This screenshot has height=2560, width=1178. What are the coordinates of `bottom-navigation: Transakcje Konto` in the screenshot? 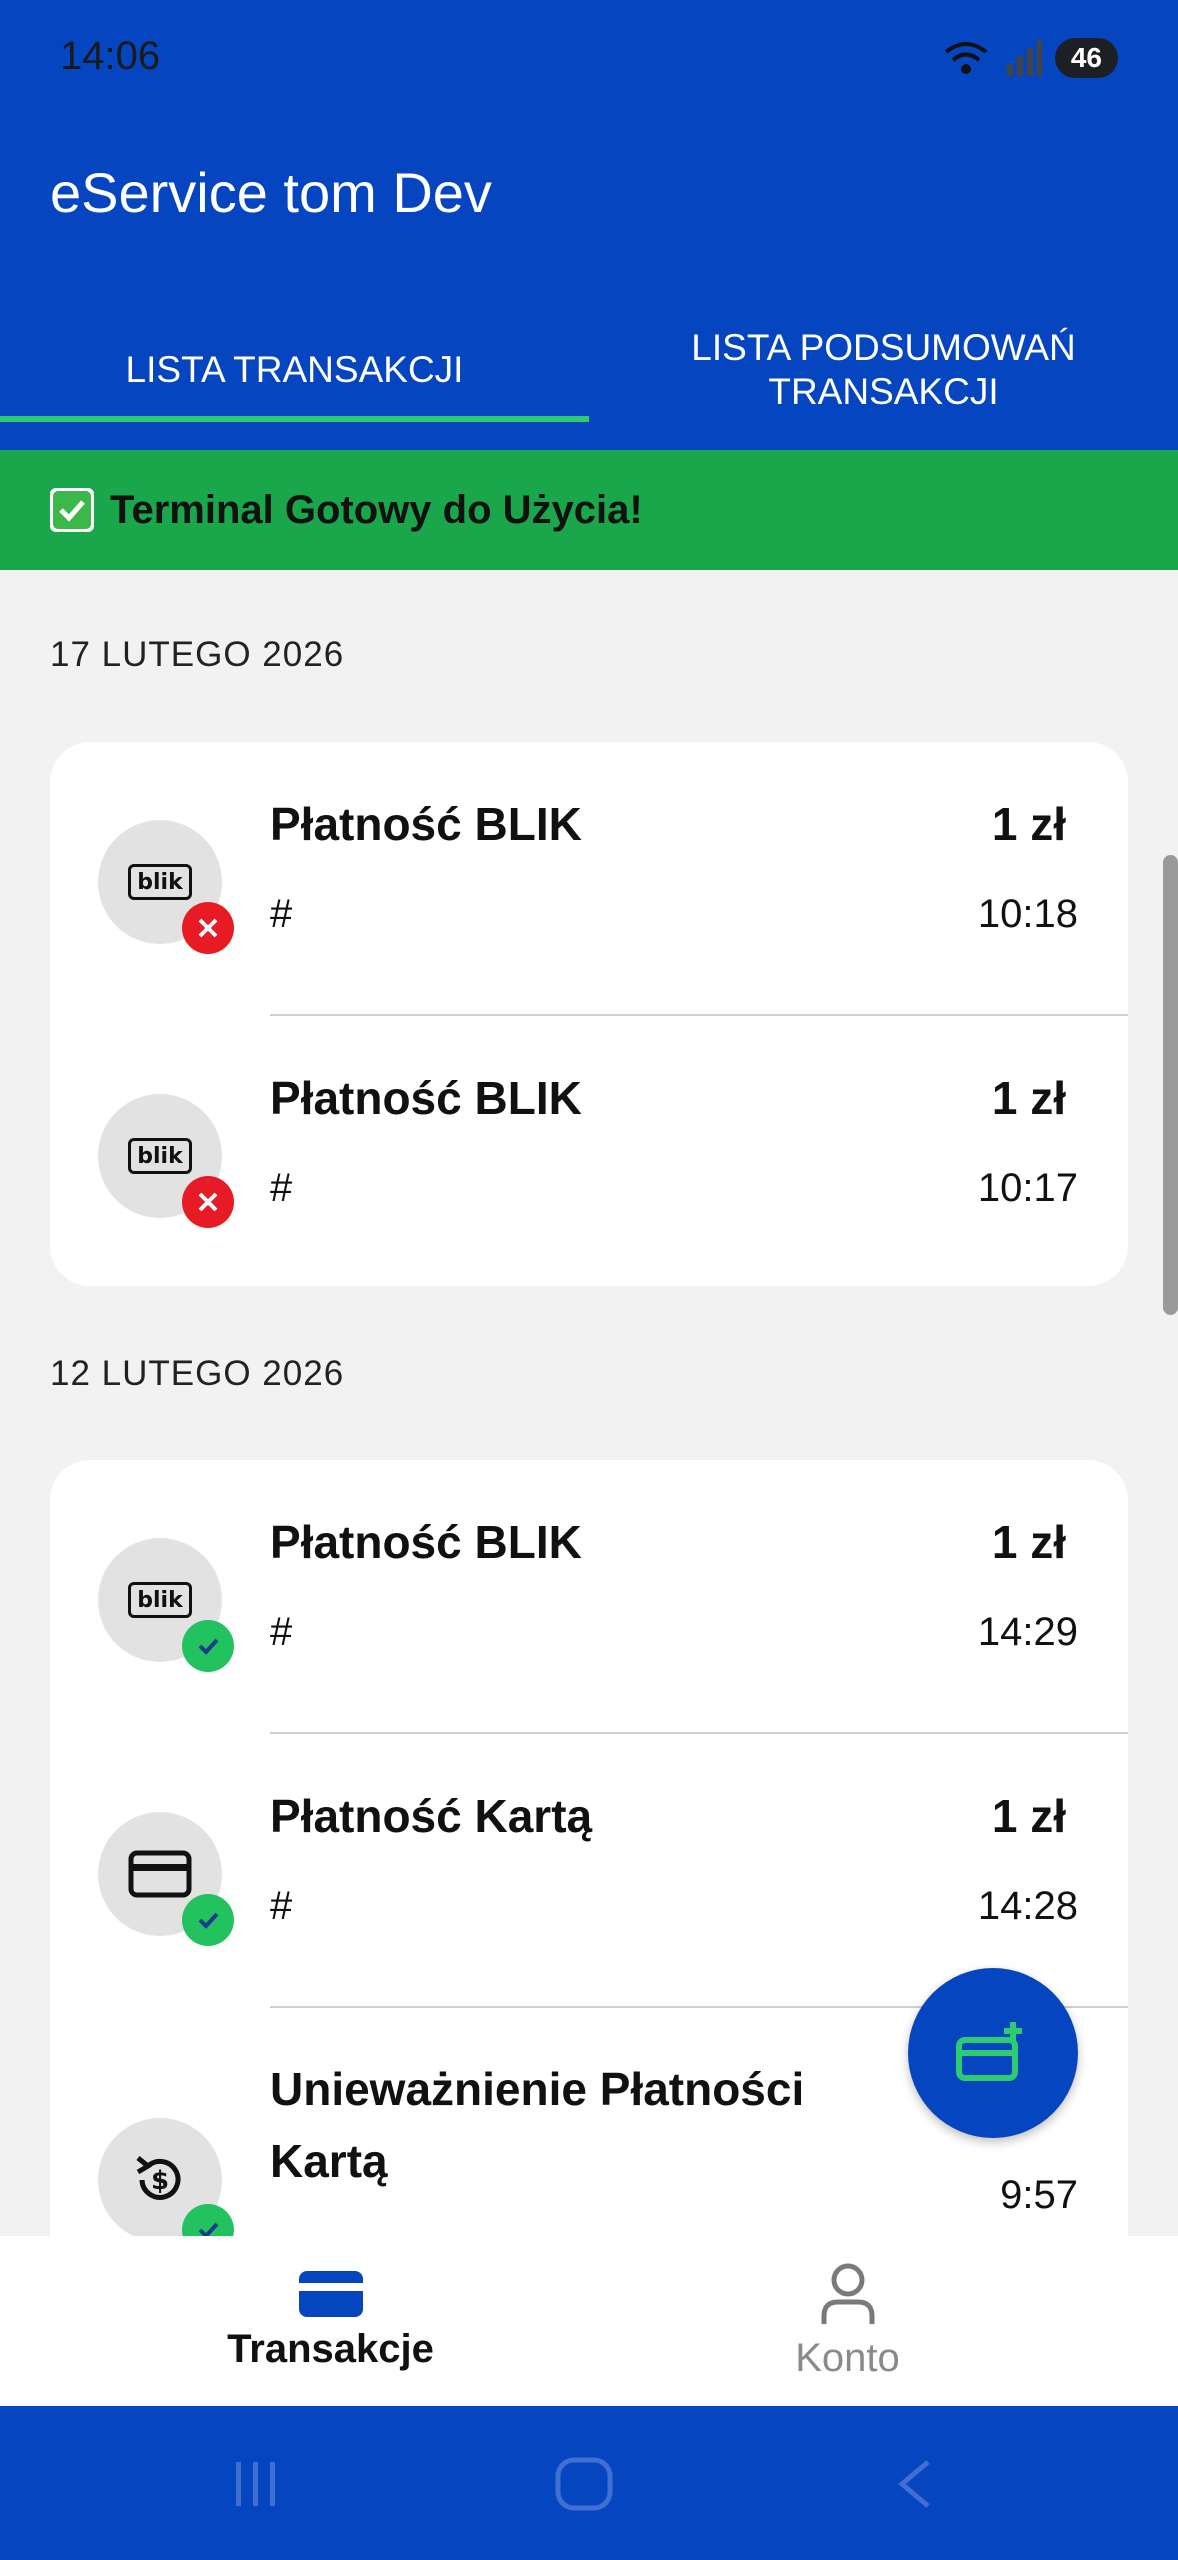 It's located at (589, 2321).